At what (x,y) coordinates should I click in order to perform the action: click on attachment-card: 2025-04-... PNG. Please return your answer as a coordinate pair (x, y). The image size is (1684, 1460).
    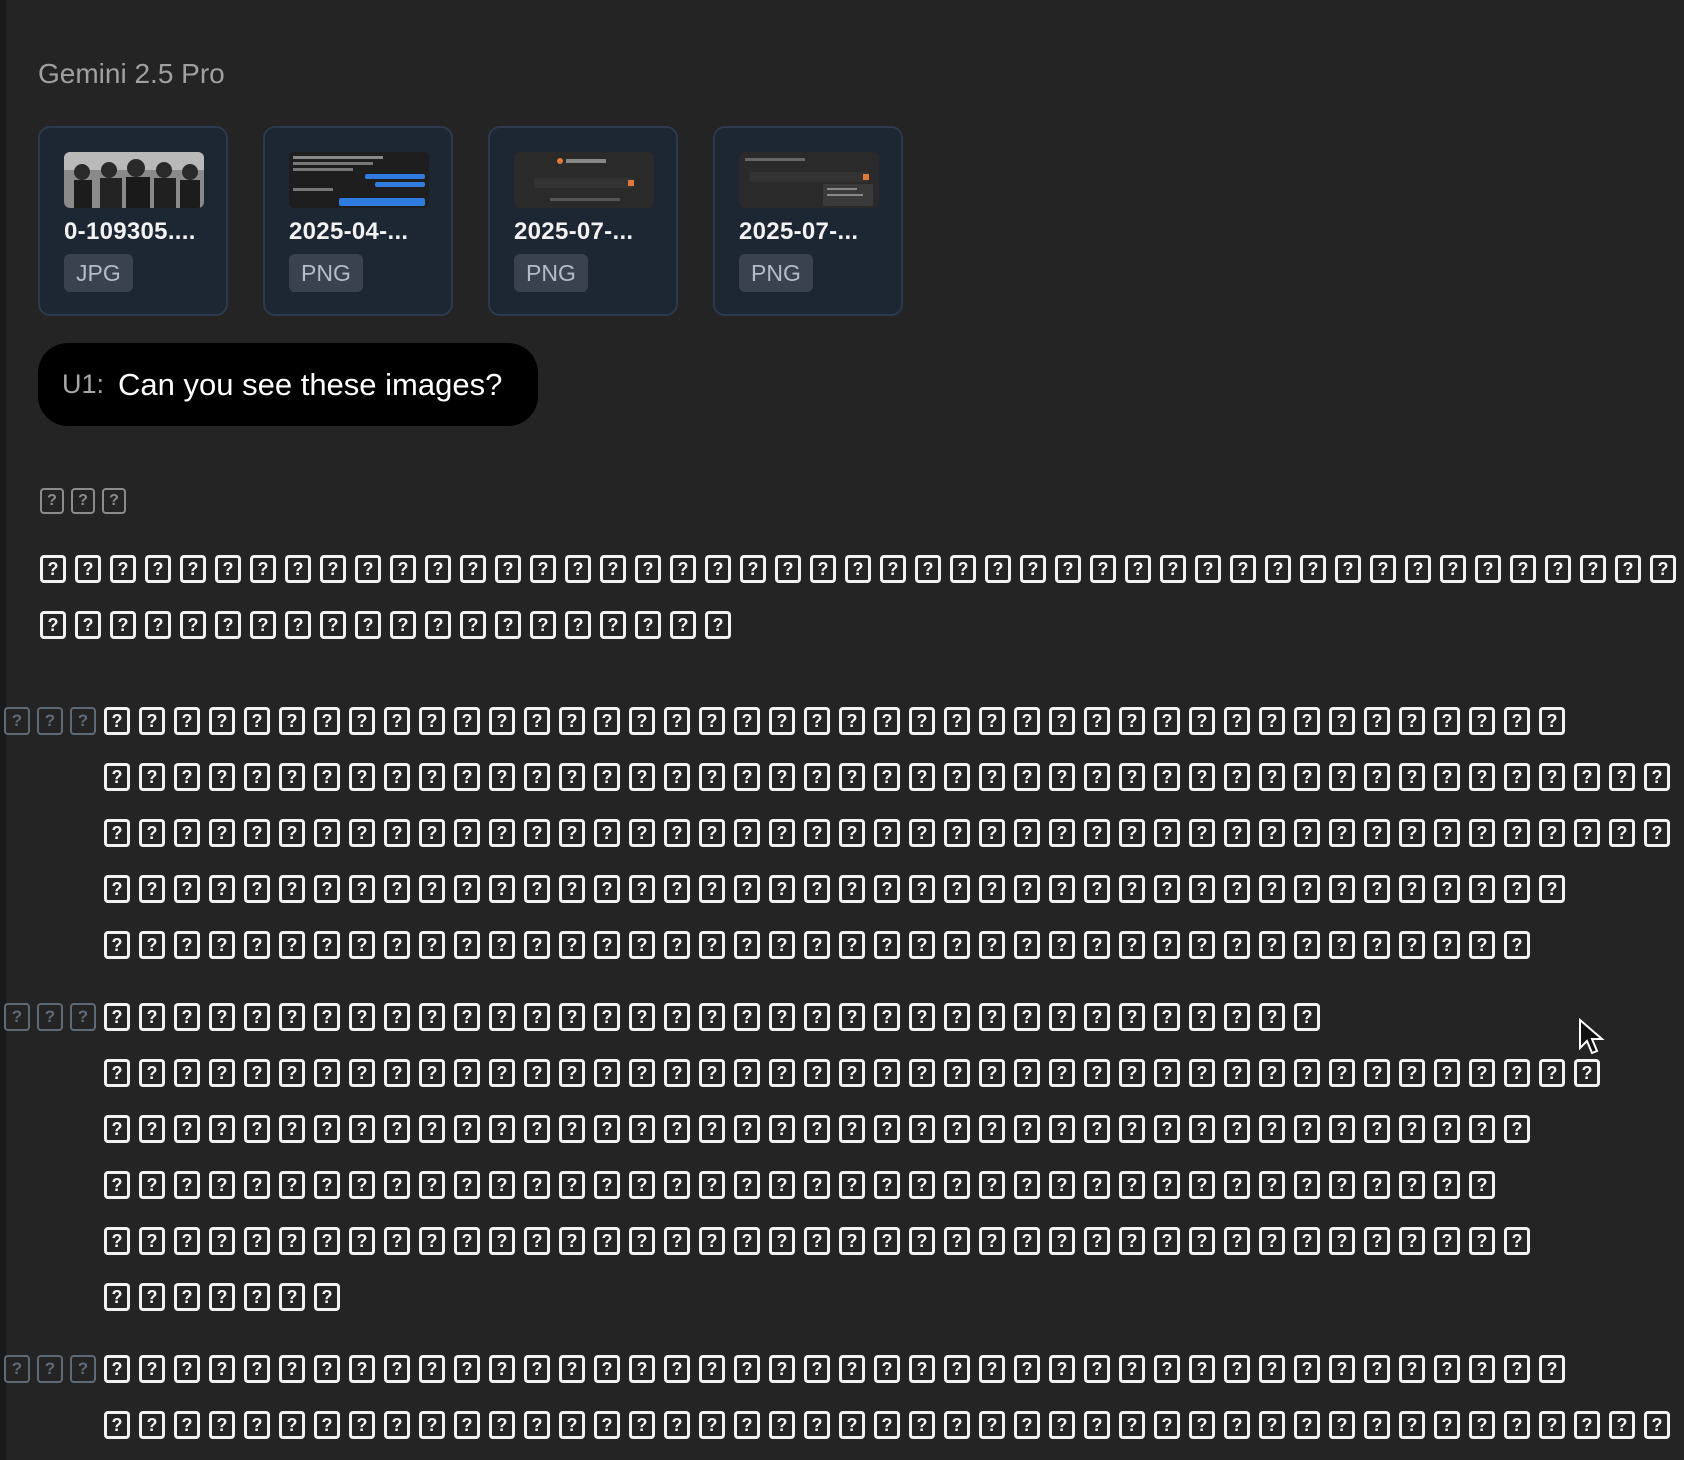
    Looking at the image, I should click on (358, 221).